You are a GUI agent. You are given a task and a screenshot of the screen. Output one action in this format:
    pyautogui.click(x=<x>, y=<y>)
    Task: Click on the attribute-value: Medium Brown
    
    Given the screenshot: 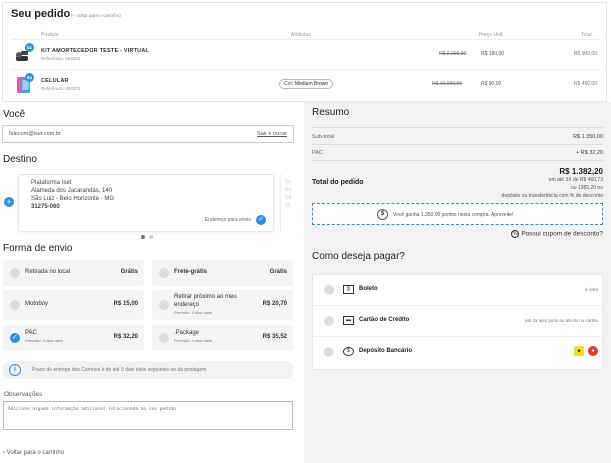 What is the action you would take?
    pyautogui.click(x=311, y=84)
    